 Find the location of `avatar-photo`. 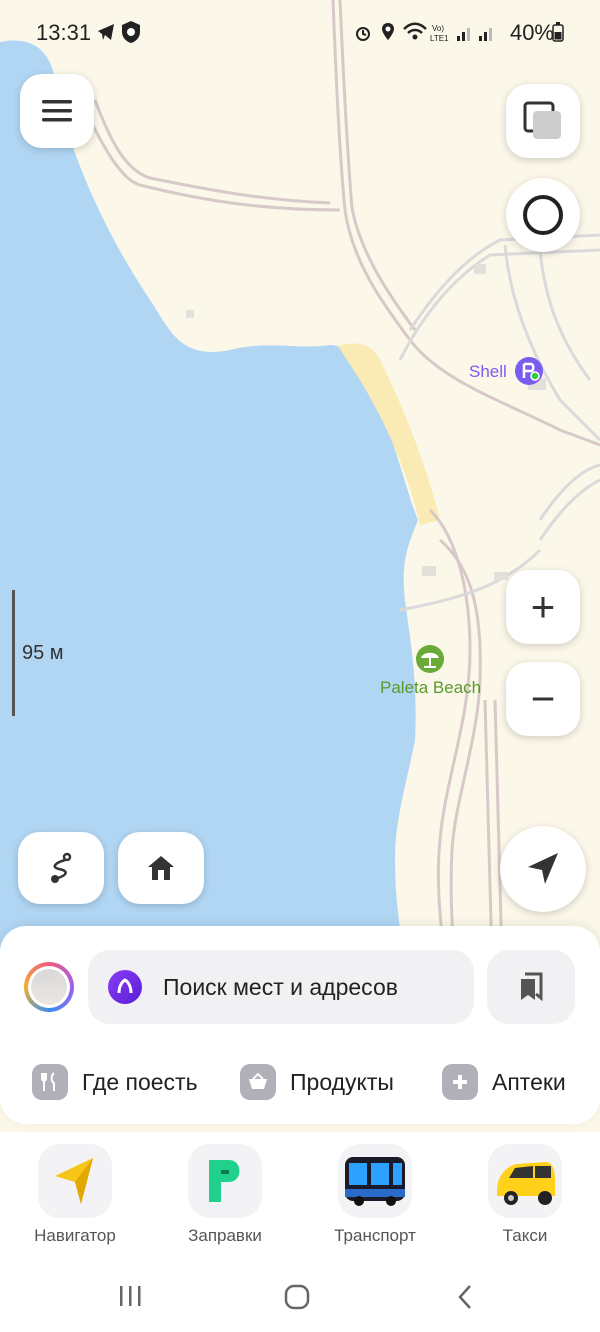

avatar-photo is located at coordinates (49, 987).